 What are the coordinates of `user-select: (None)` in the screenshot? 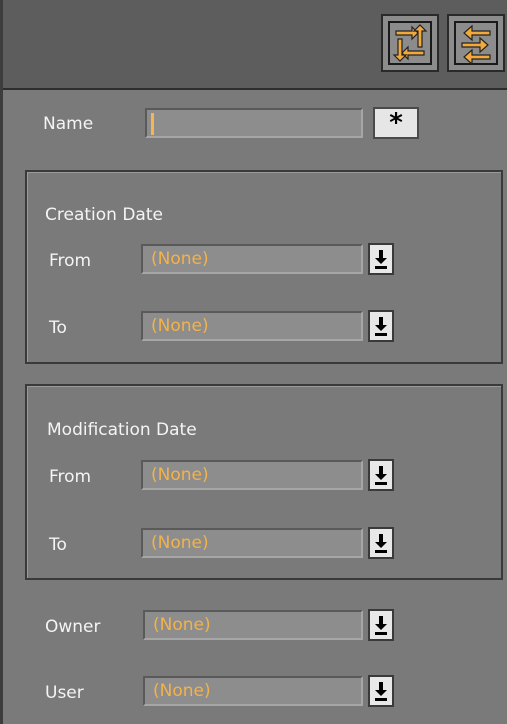 It's located at (253, 691).